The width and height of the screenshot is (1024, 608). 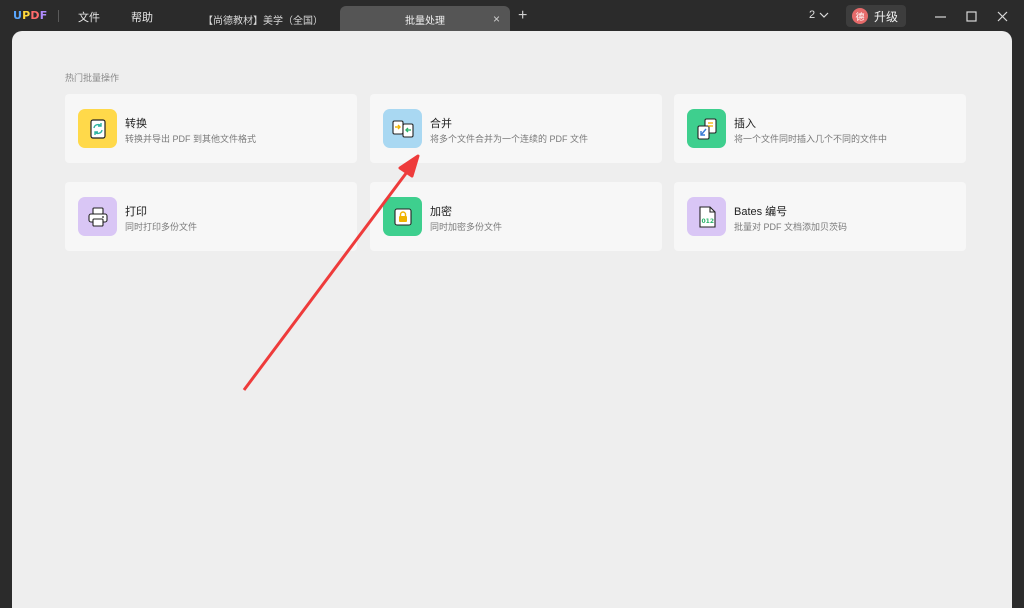 I want to click on card-convert: 转换 转换并导出 PDF 到其他文件格式, so click(x=211, y=128).